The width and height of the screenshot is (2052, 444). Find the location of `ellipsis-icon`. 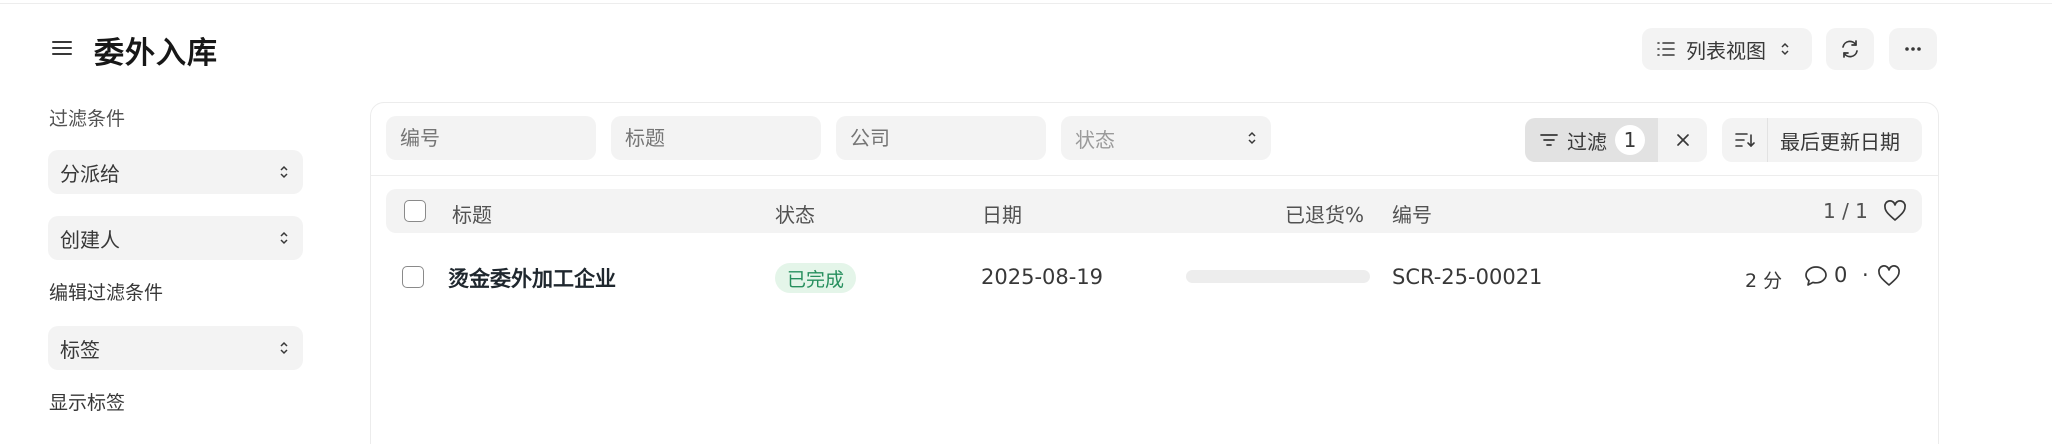

ellipsis-icon is located at coordinates (1913, 49).